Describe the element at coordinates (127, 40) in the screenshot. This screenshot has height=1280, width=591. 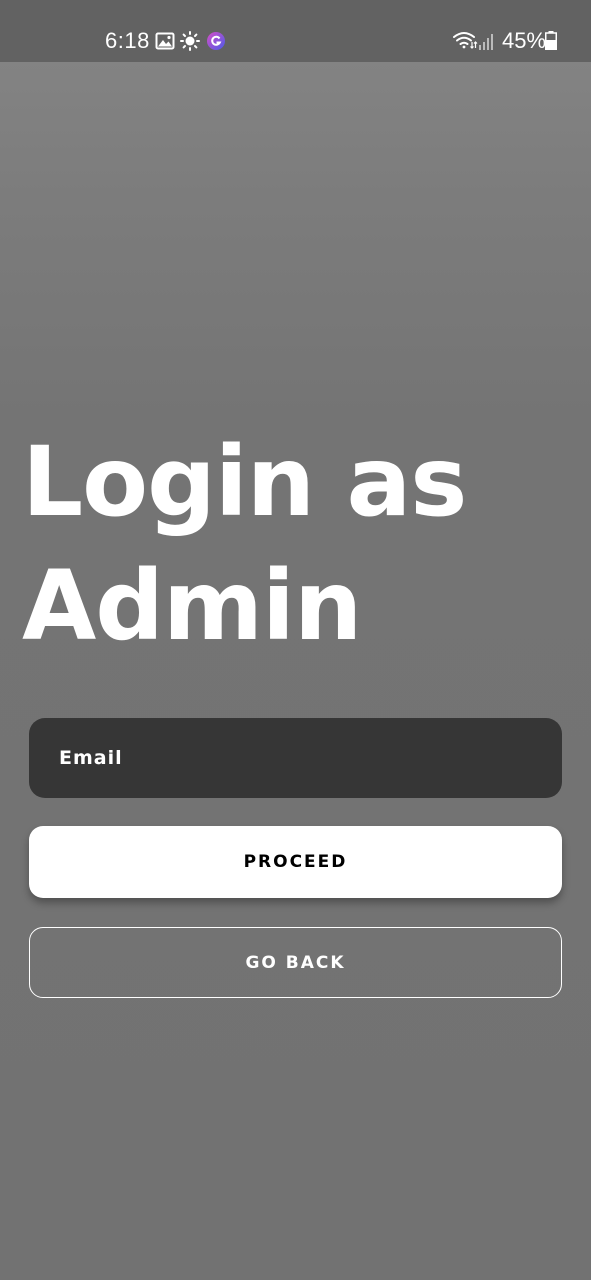
I see `status-time: 6:18` at that location.